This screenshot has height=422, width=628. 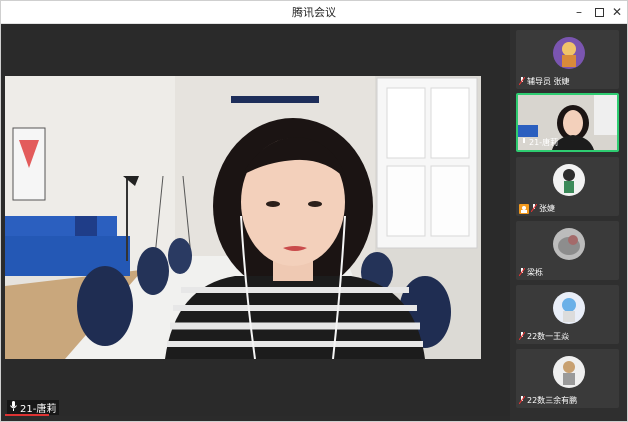 What do you see at coordinates (544, 81) in the screenshot?
I see `participant-label: 辅导员 张婕` at bounding box center [544, 81].